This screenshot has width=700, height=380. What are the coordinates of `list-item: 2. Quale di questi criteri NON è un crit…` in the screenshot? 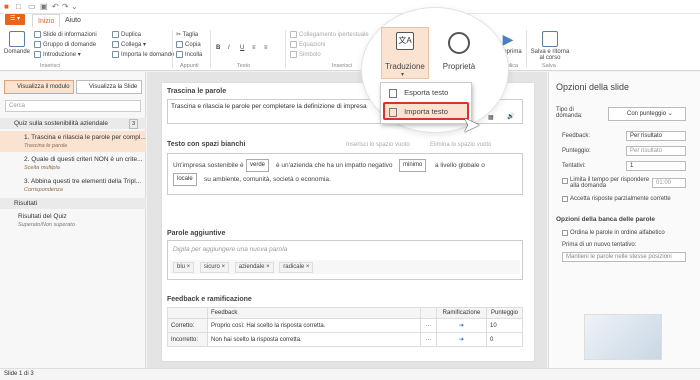 It's located at (73, 165).